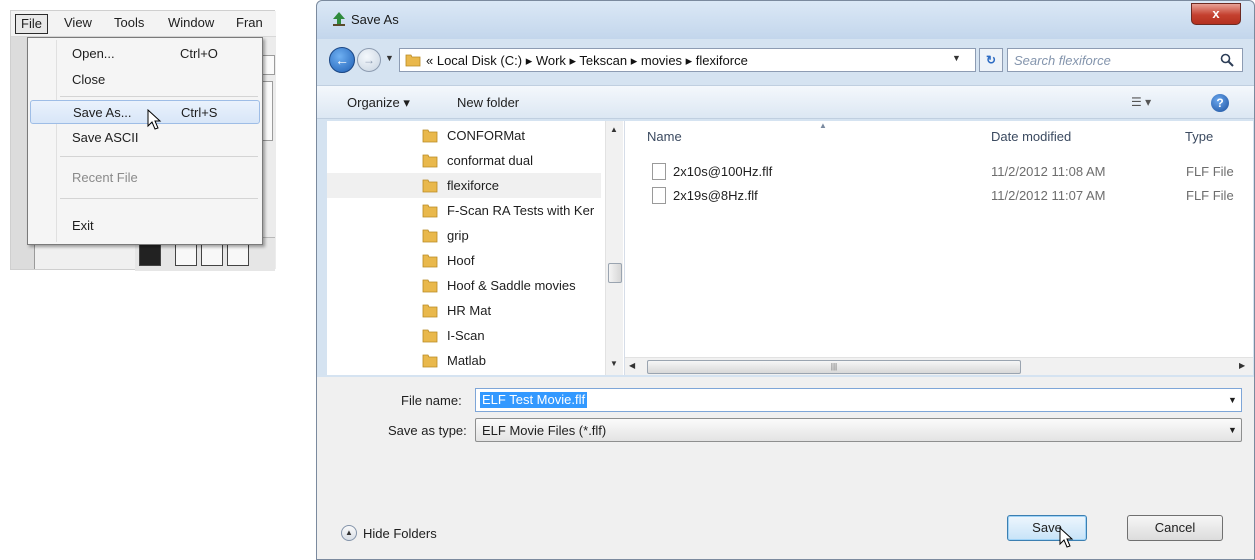 Image resolution: width=1255 pixels, height=560 pixels. What do you see at coordinates (464, 360) in the screenshot?
I see `nav-folder-item: Matlab` at bounding box center [464, 360].